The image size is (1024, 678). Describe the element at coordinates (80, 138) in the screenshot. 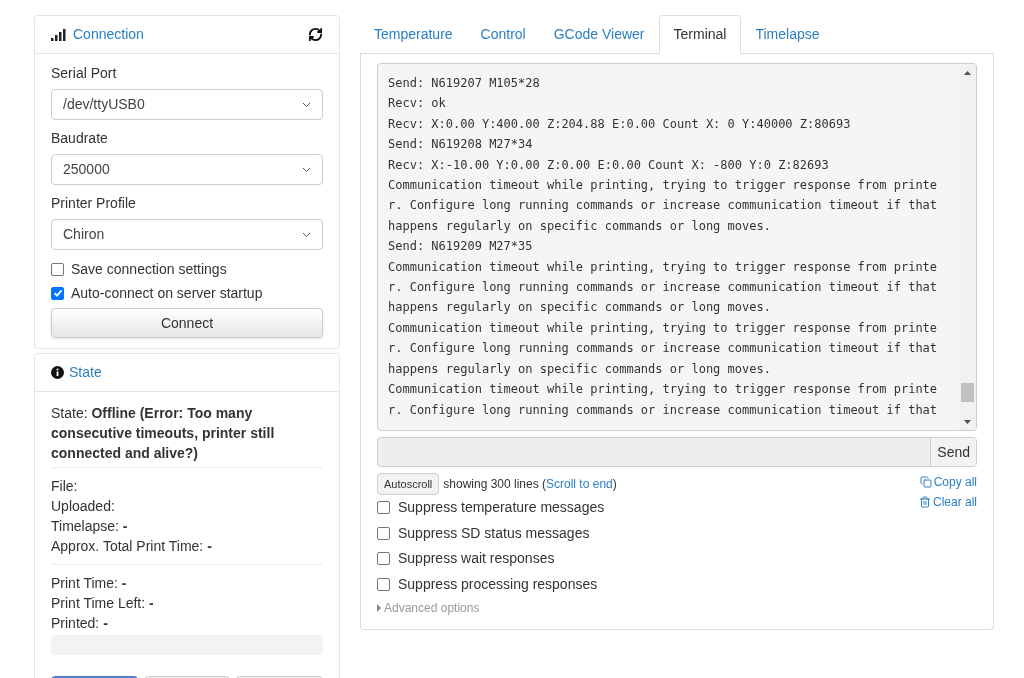

I see `field-label: Baudrate` at that location.